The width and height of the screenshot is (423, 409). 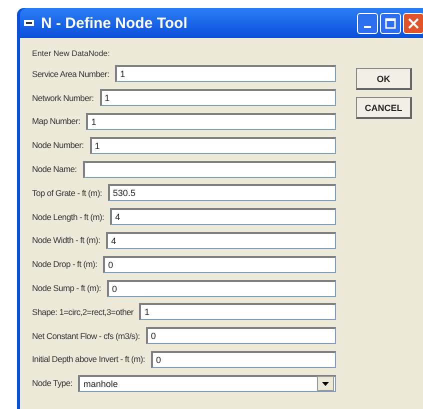 I want to click on field-label: Shape: 1=circ,2=rect,3=other, so click(x=83, y=311).